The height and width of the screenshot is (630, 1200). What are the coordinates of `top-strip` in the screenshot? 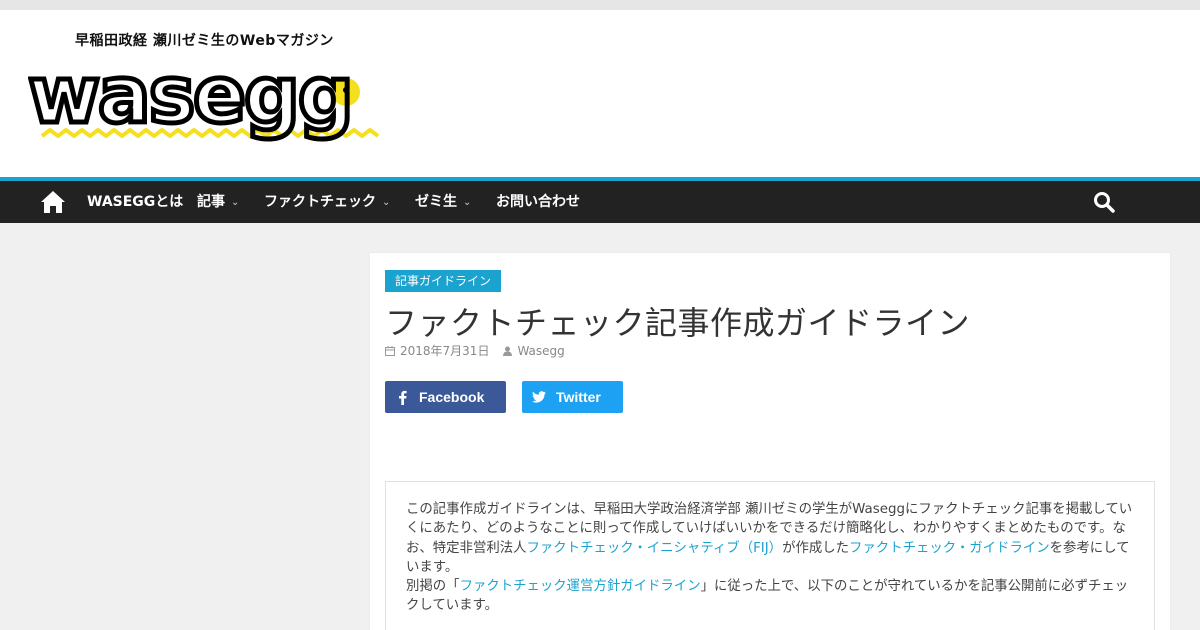 It's located at (600, 5).